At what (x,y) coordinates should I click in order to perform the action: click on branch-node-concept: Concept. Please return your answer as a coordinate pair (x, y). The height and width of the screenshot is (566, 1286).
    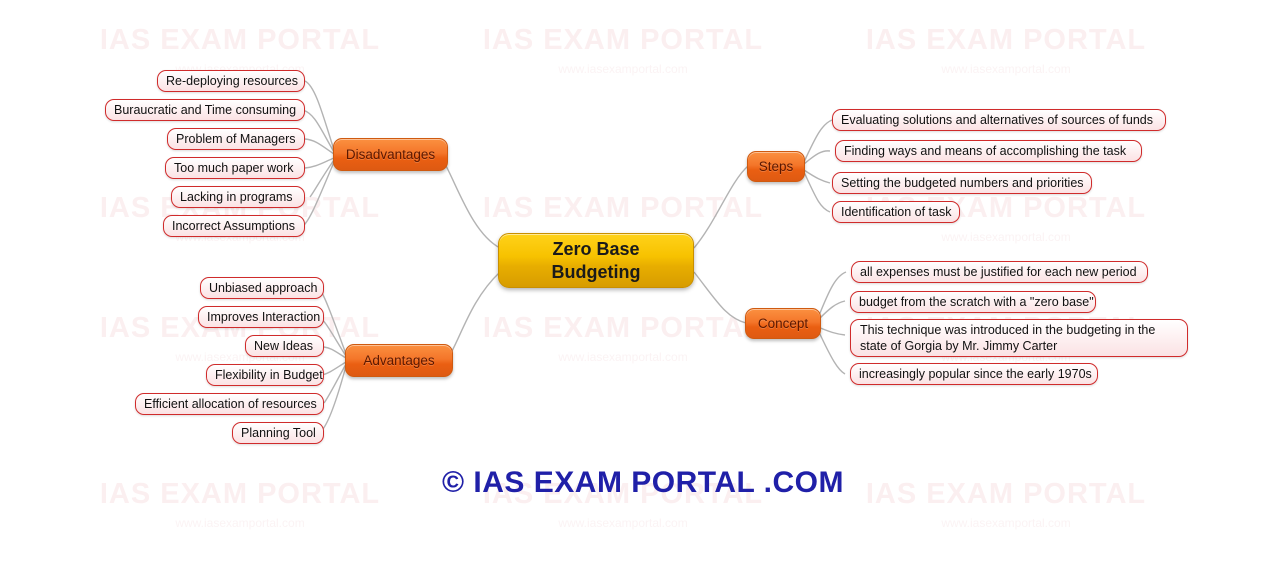
    Looking at the image, I should click on (783, 323).